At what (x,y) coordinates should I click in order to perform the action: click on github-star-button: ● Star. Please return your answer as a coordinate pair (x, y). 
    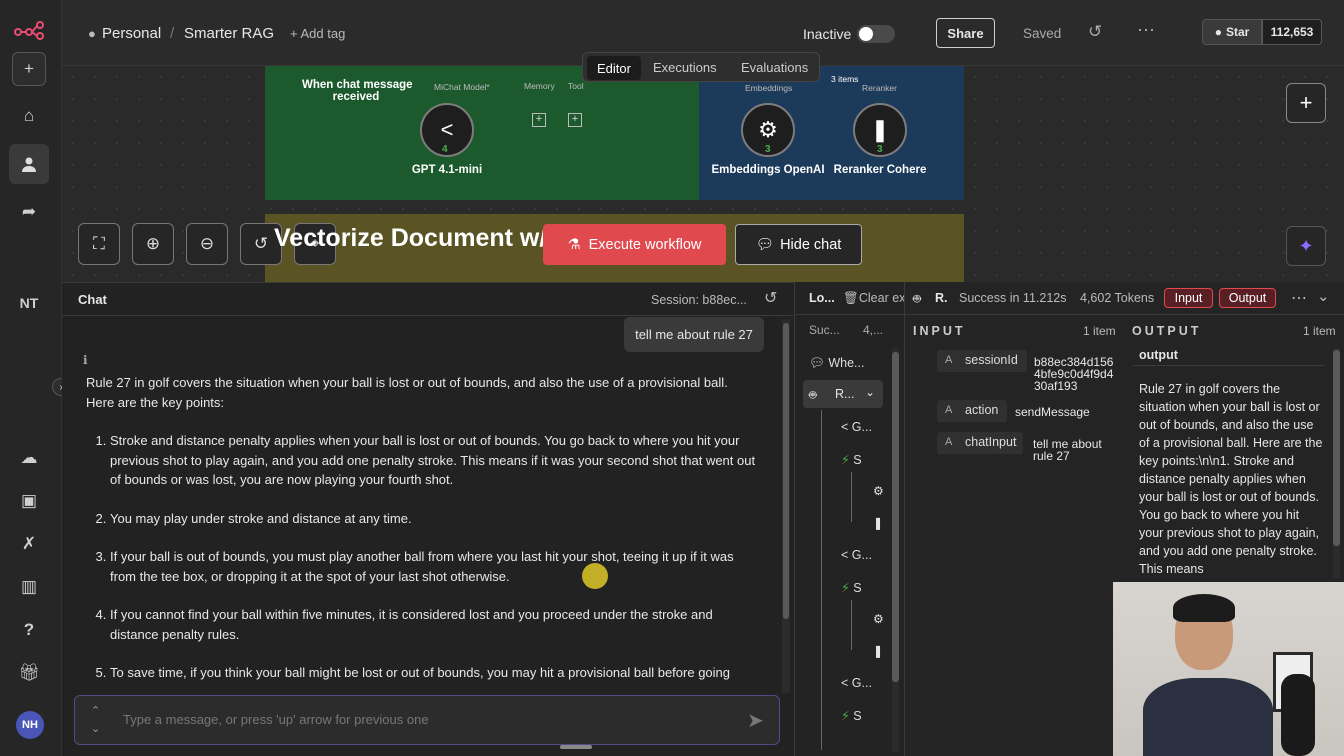
    Looking at the image, I should click on (1232, 32).